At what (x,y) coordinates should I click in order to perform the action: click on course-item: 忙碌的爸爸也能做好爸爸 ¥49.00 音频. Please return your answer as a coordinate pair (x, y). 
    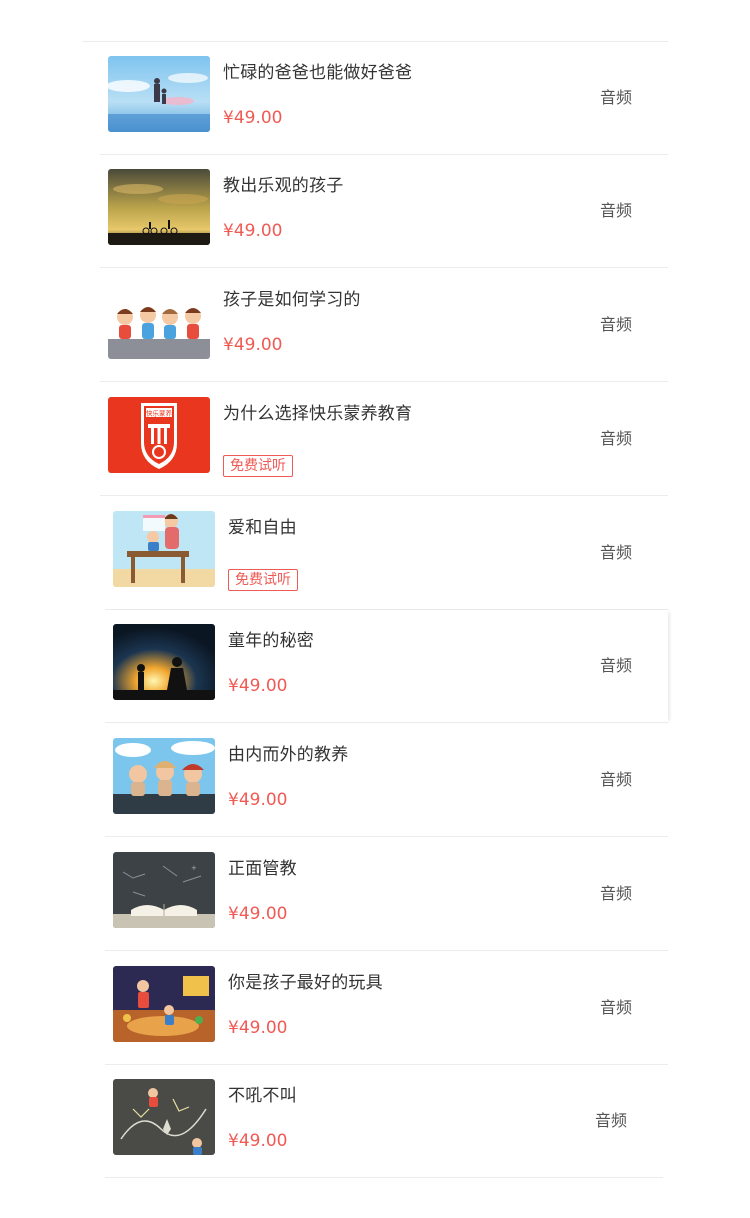
    Looking at the image, I should click on (384, 98).